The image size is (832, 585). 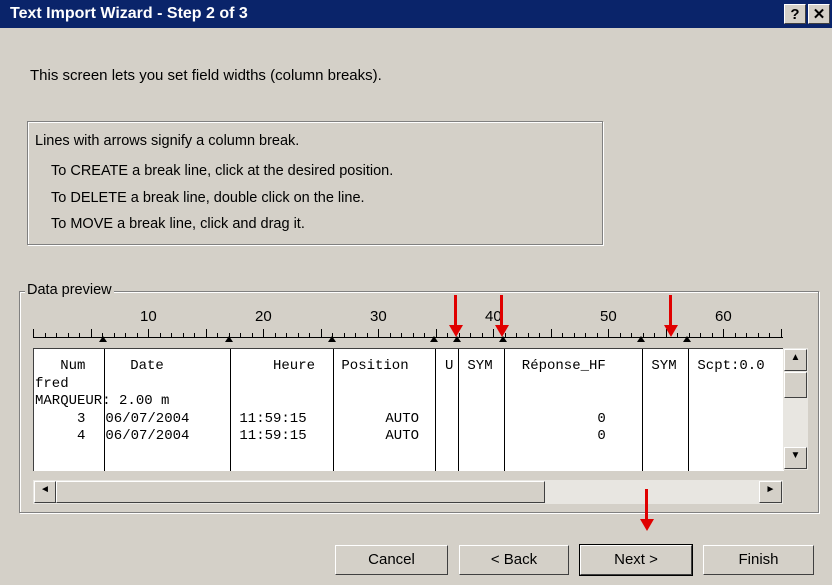 What do you see at coordinates (449, 366) in the screenshot?
I see `preview-cell: U` at bounding box center [449, 366].